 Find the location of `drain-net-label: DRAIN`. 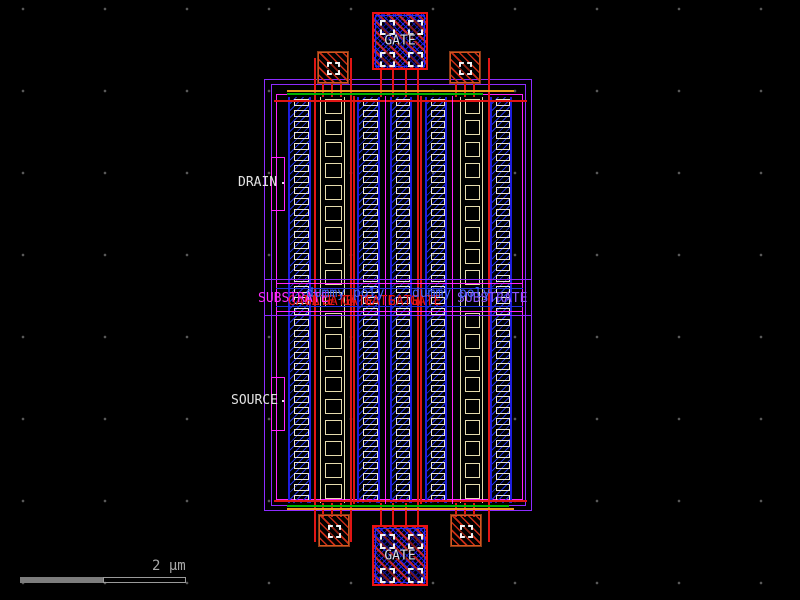

drain-net-label: DRAIN is located at coordinates (257, 182).